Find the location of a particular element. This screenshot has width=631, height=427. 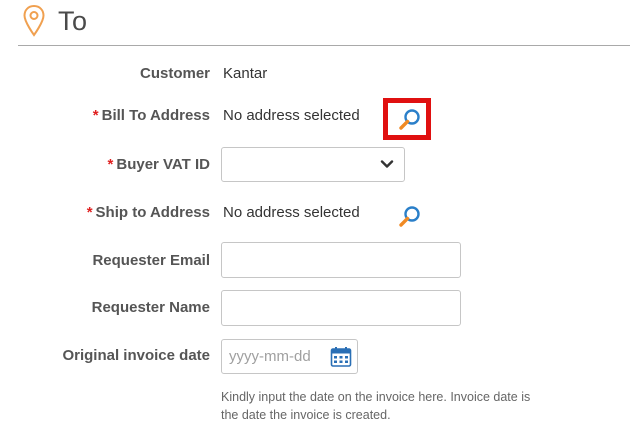

section-divider is located at coordinates (324, 45).